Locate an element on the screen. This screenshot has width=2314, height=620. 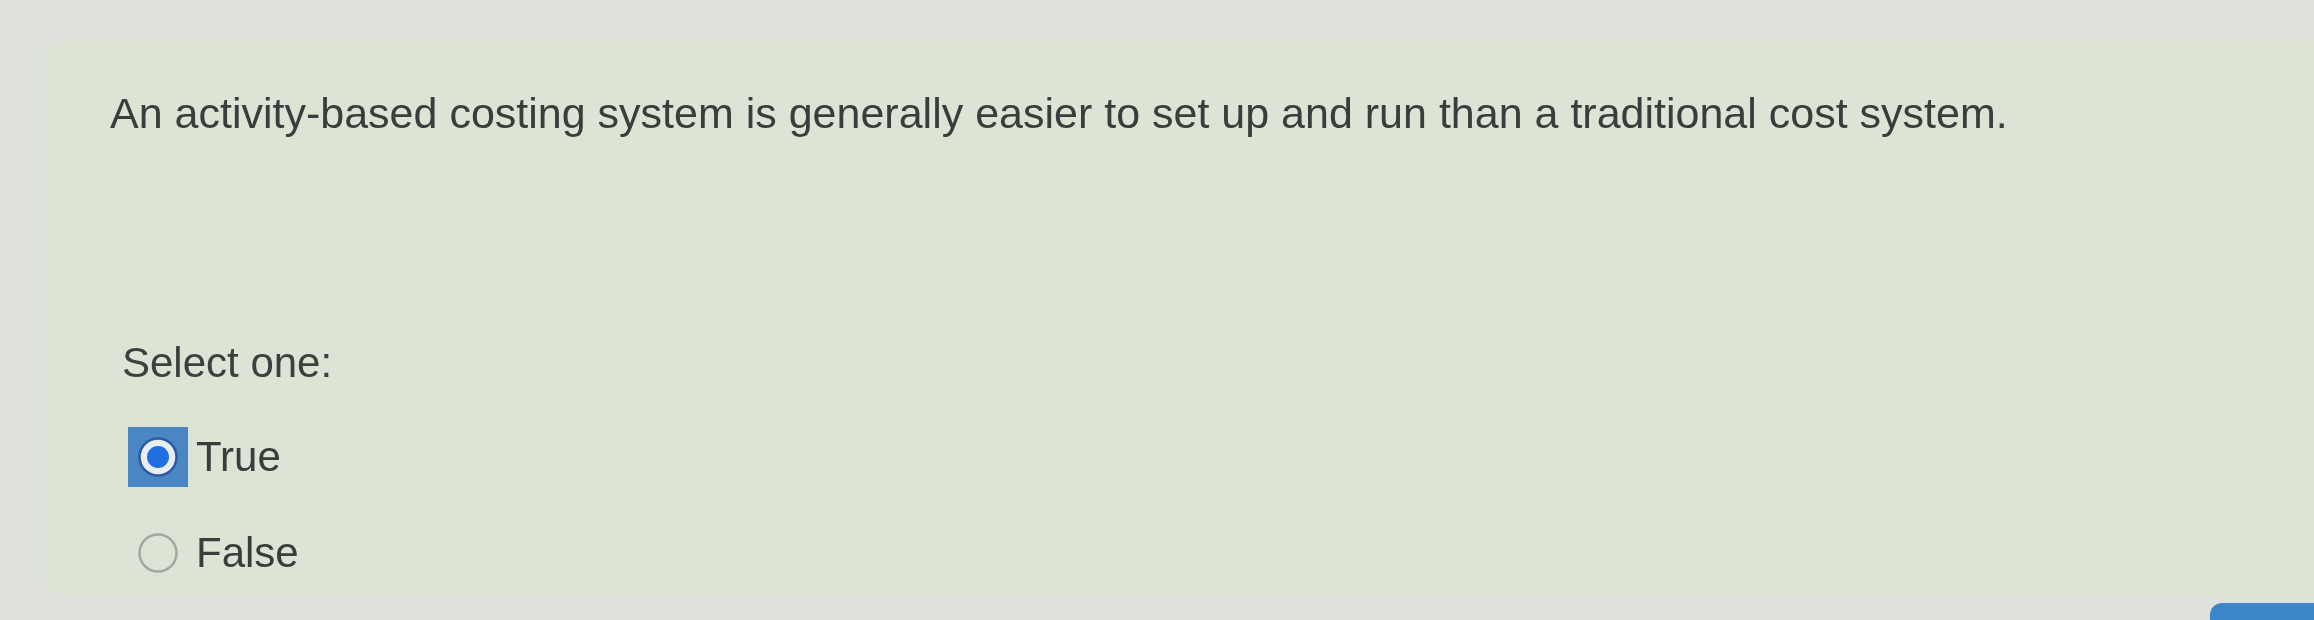
select-prompt: Select one: is located at coordinates (227, 362).